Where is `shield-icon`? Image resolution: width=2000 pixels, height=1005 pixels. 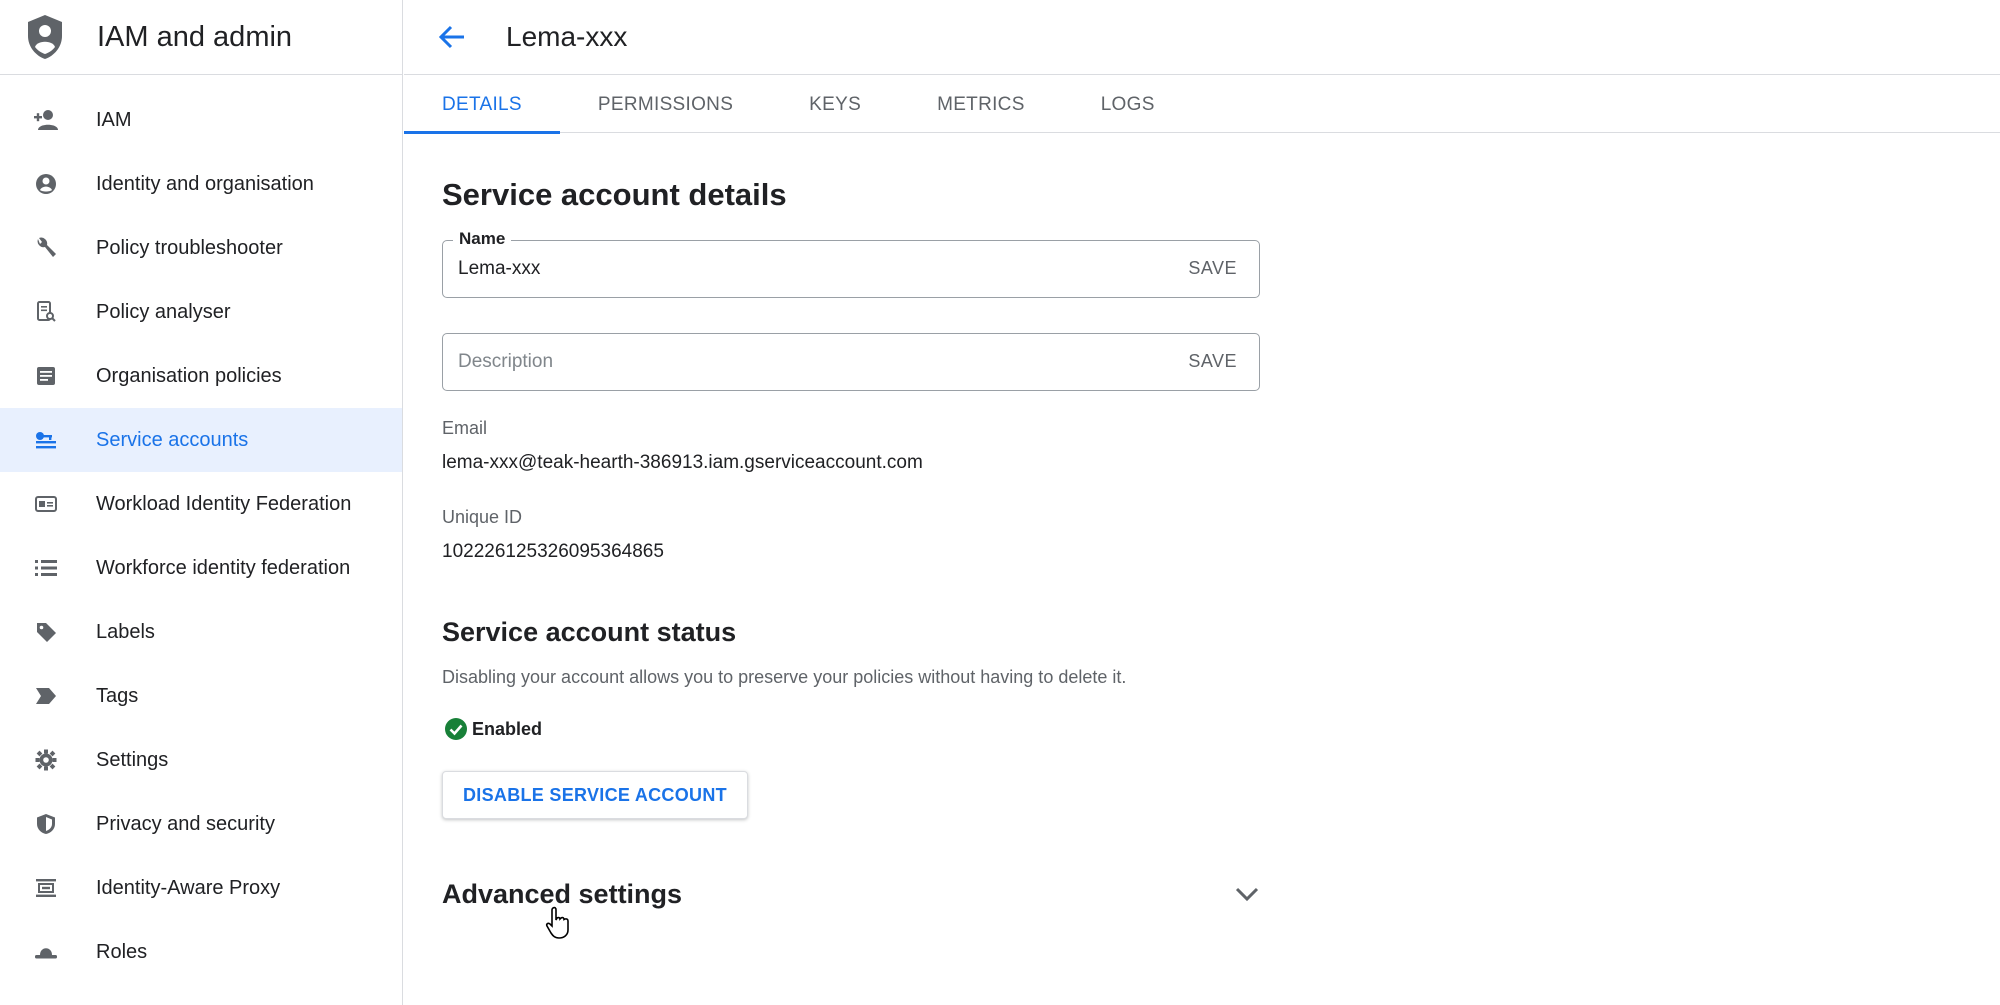 shield-icon is located at coordinates (46, 824).